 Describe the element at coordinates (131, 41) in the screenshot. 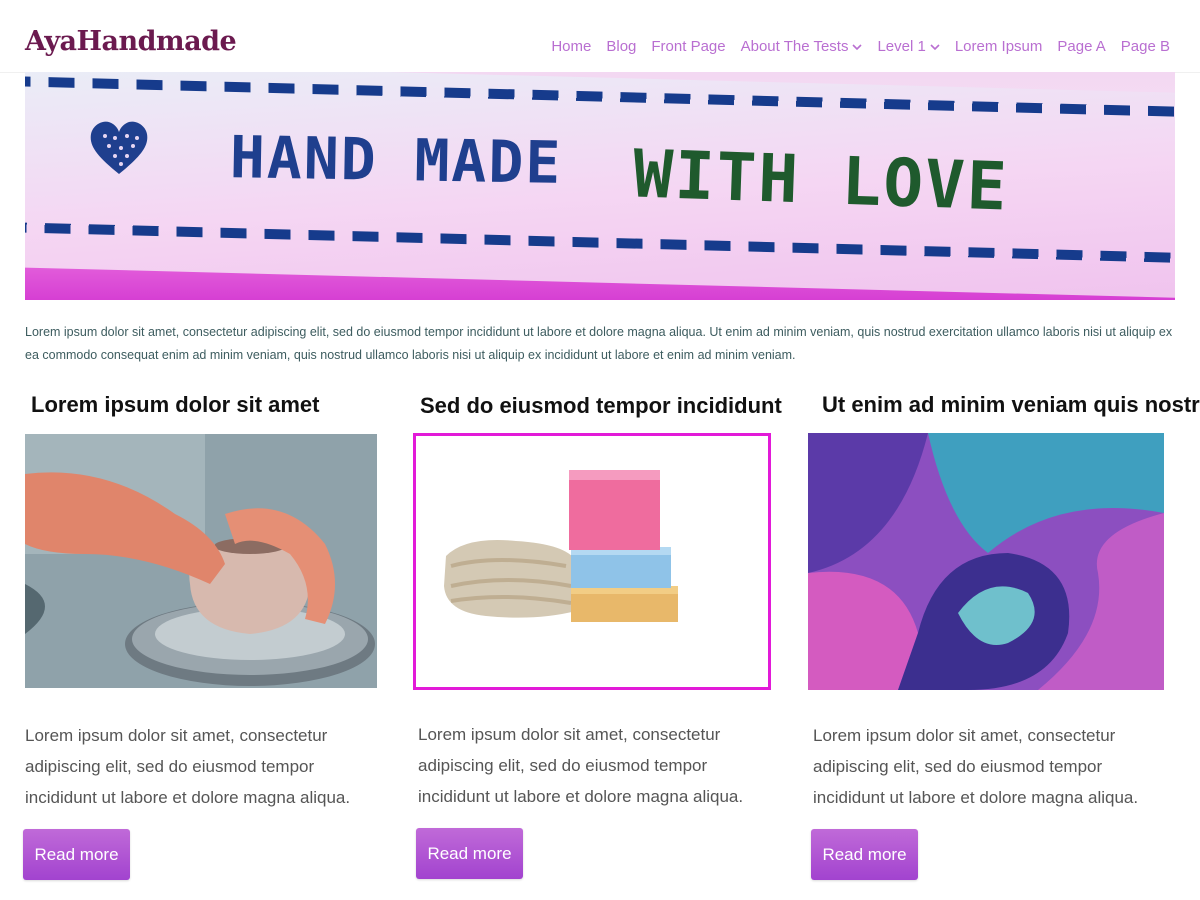

I see `site-logo: AyaHandmade` at that location.